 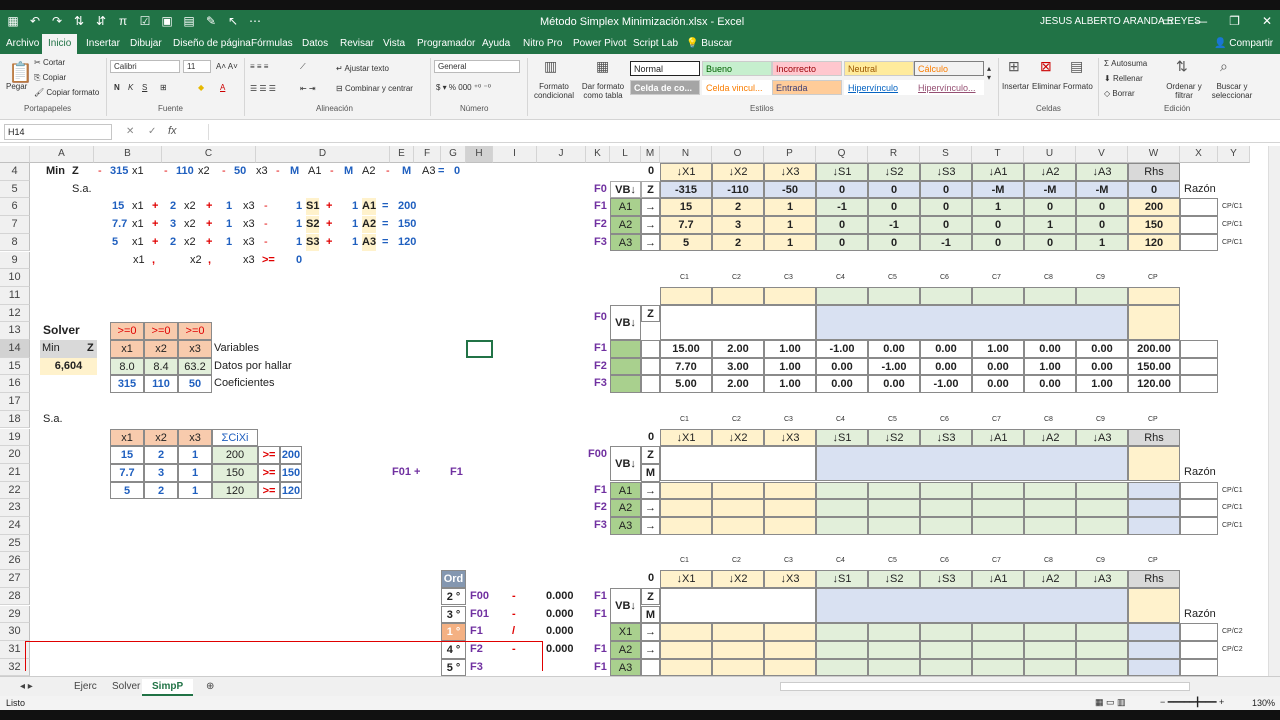 I want to click on column-header: W, so click(x=1154, y=154).